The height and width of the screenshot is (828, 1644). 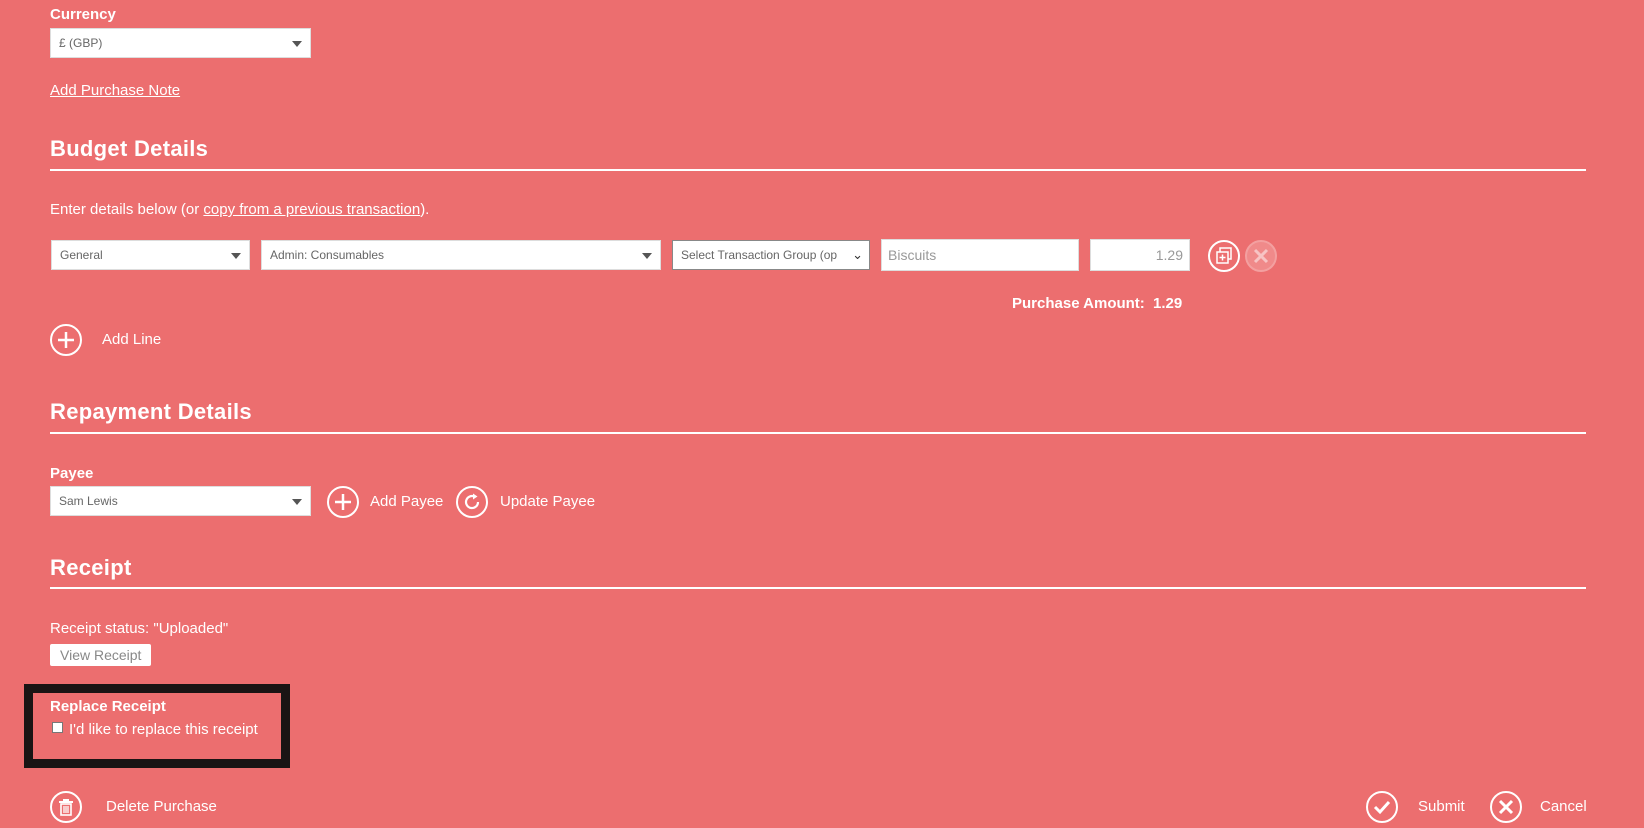 What do you see at coordinates (759, 255) in the screenshot?
I see `transaction-group-value: Select Transaction Group (op` at bounding box center [759, 255].